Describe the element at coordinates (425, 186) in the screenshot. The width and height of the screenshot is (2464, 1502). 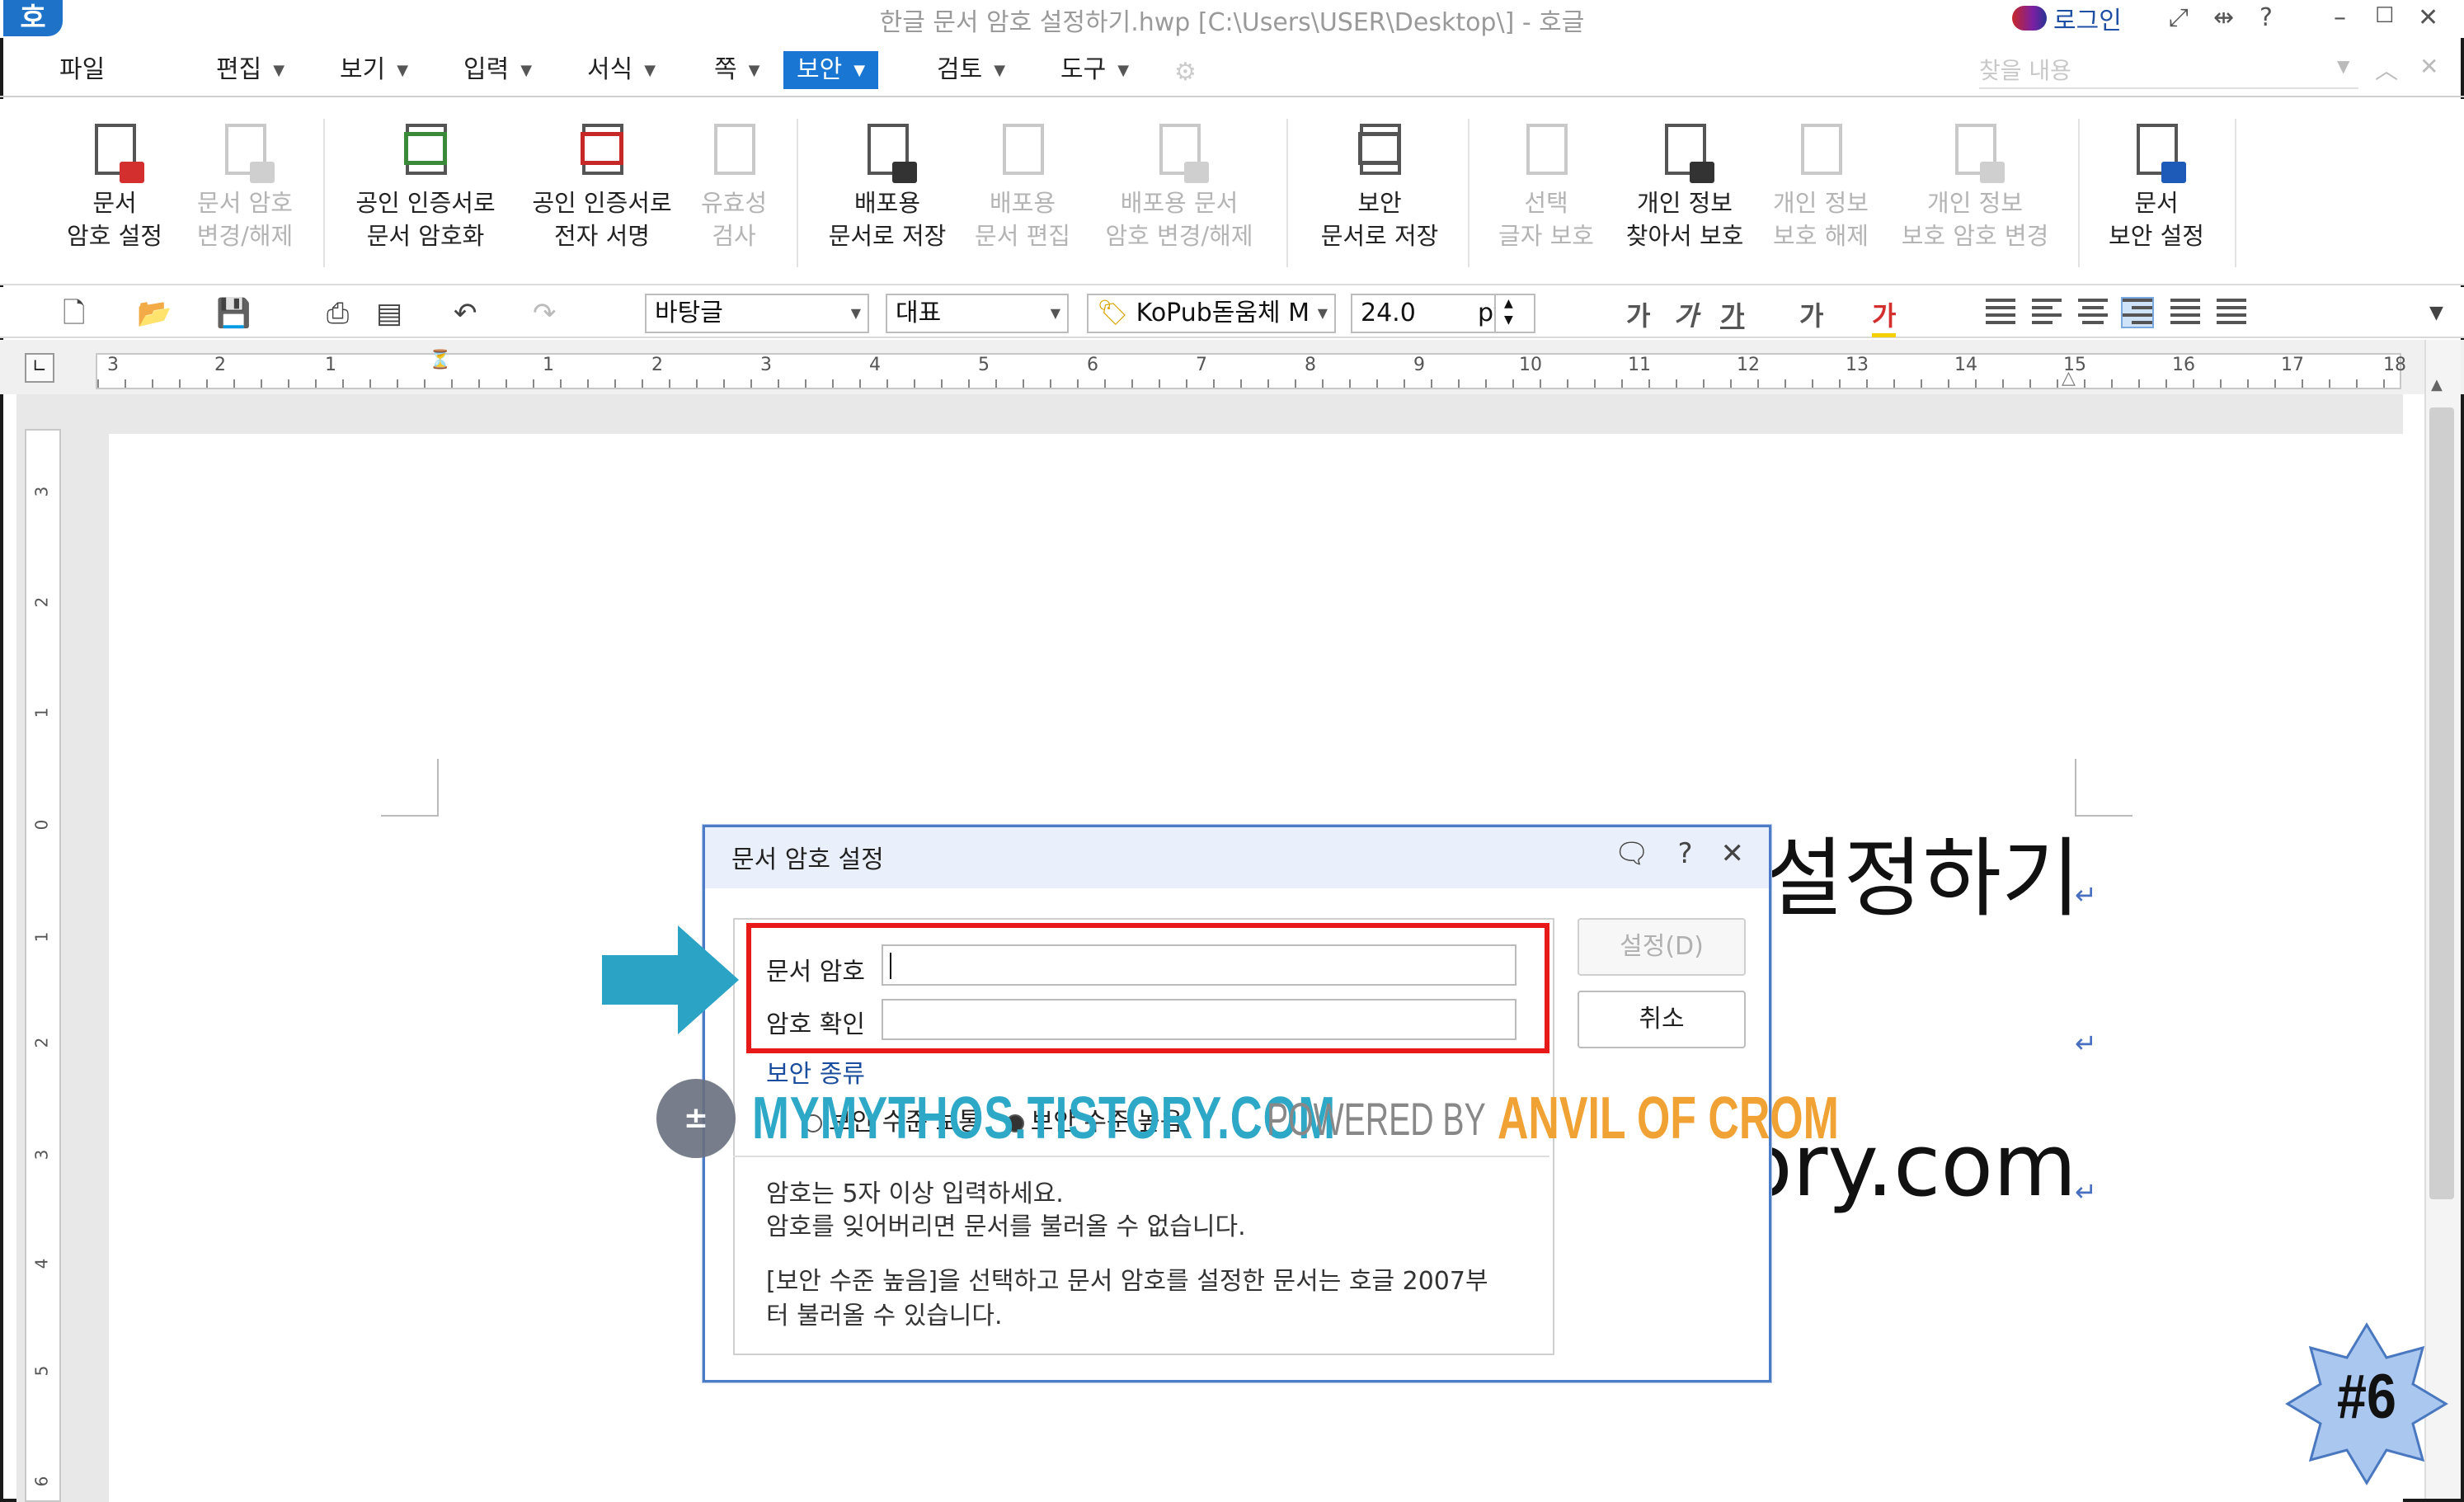
I see `cert-encrypt-button: 공인 인증서로 문서 암호화` at that location.